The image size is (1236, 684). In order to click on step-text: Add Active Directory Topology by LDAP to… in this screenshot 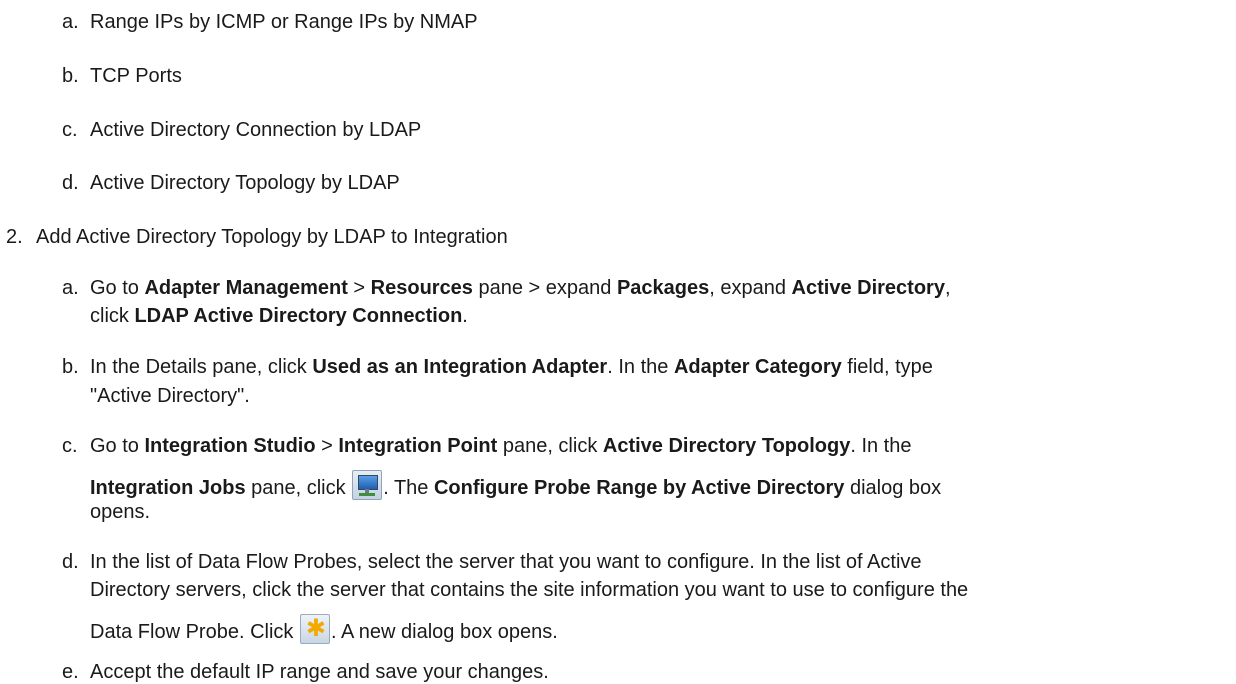, I will do `click(272, 237)`.